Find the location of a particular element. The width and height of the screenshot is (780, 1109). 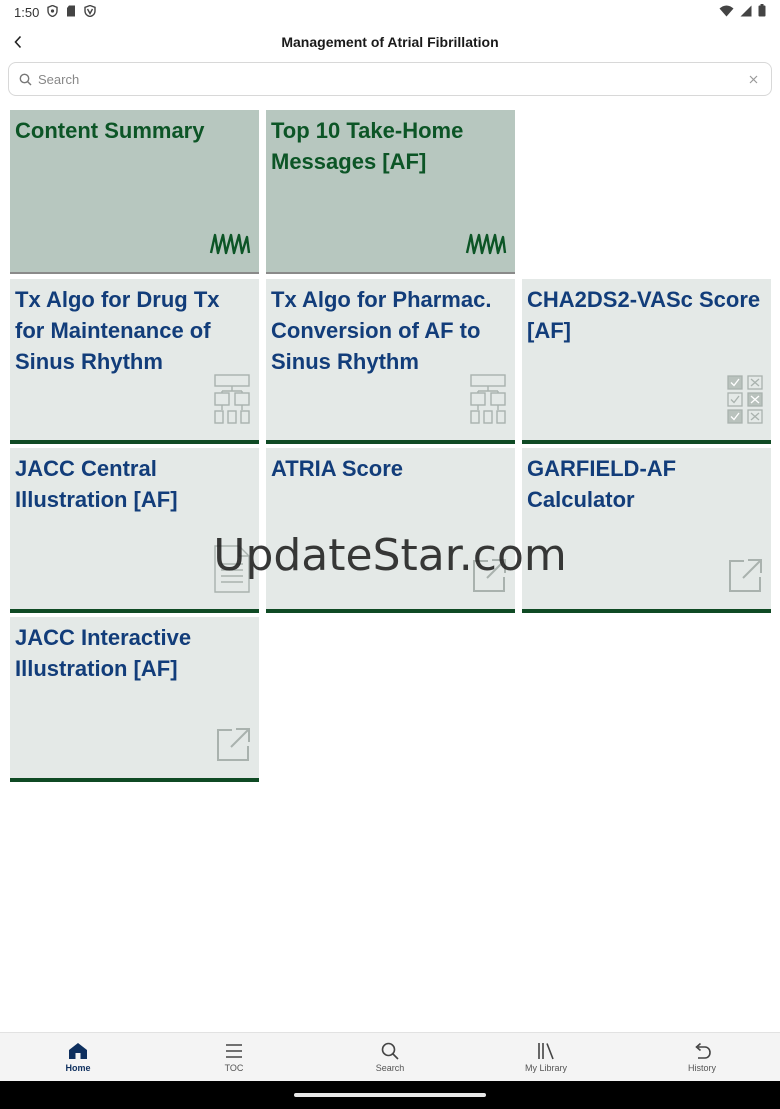

search-input is located at coordinates (391, 79).